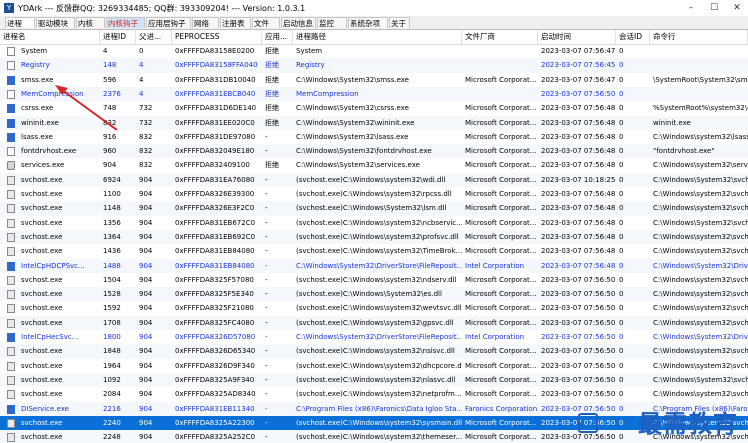  I want to click on annotation-arrow, so click(86, 108).